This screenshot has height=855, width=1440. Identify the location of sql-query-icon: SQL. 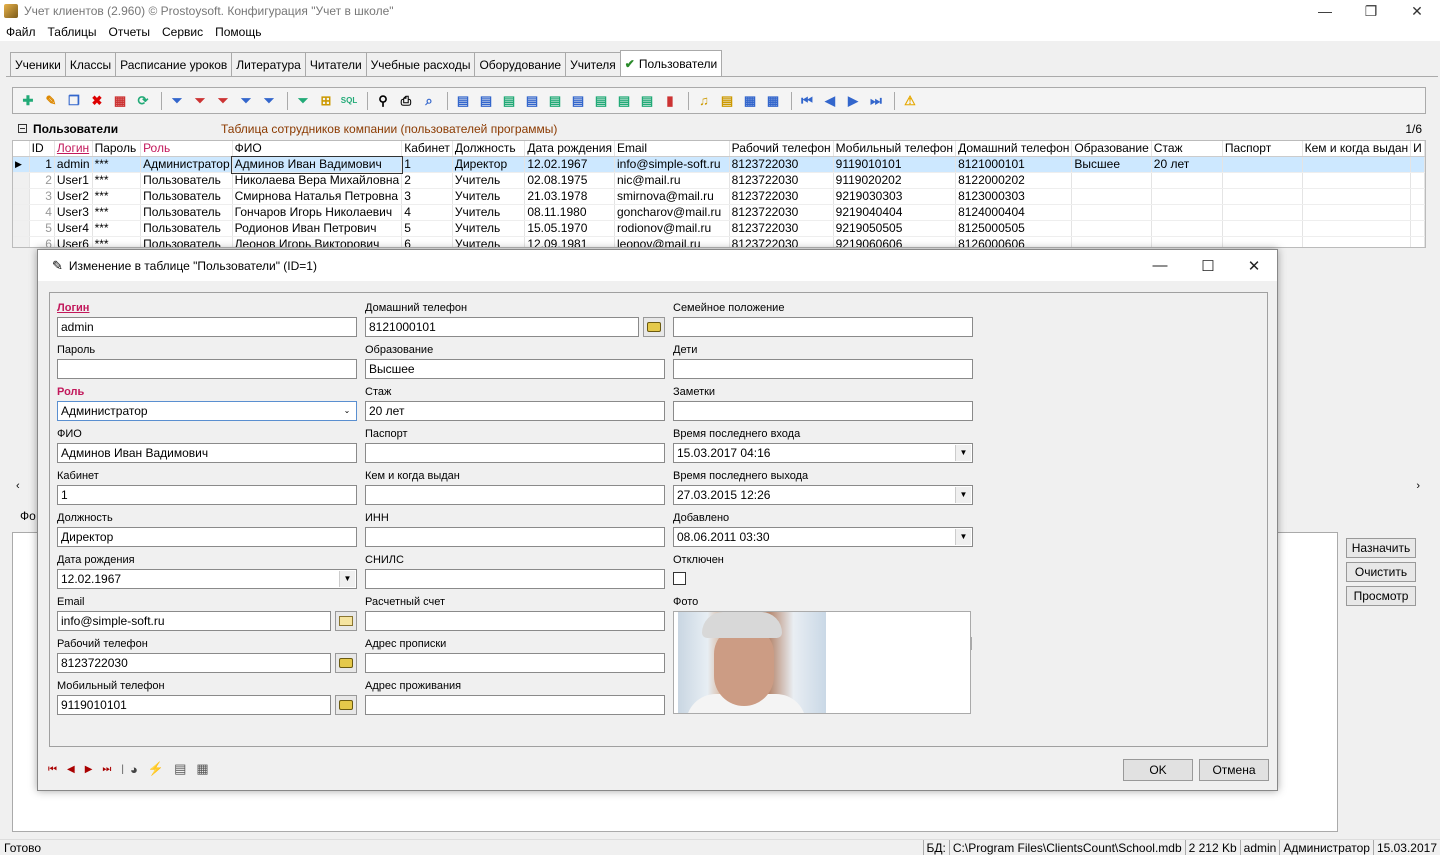
(349, 101).